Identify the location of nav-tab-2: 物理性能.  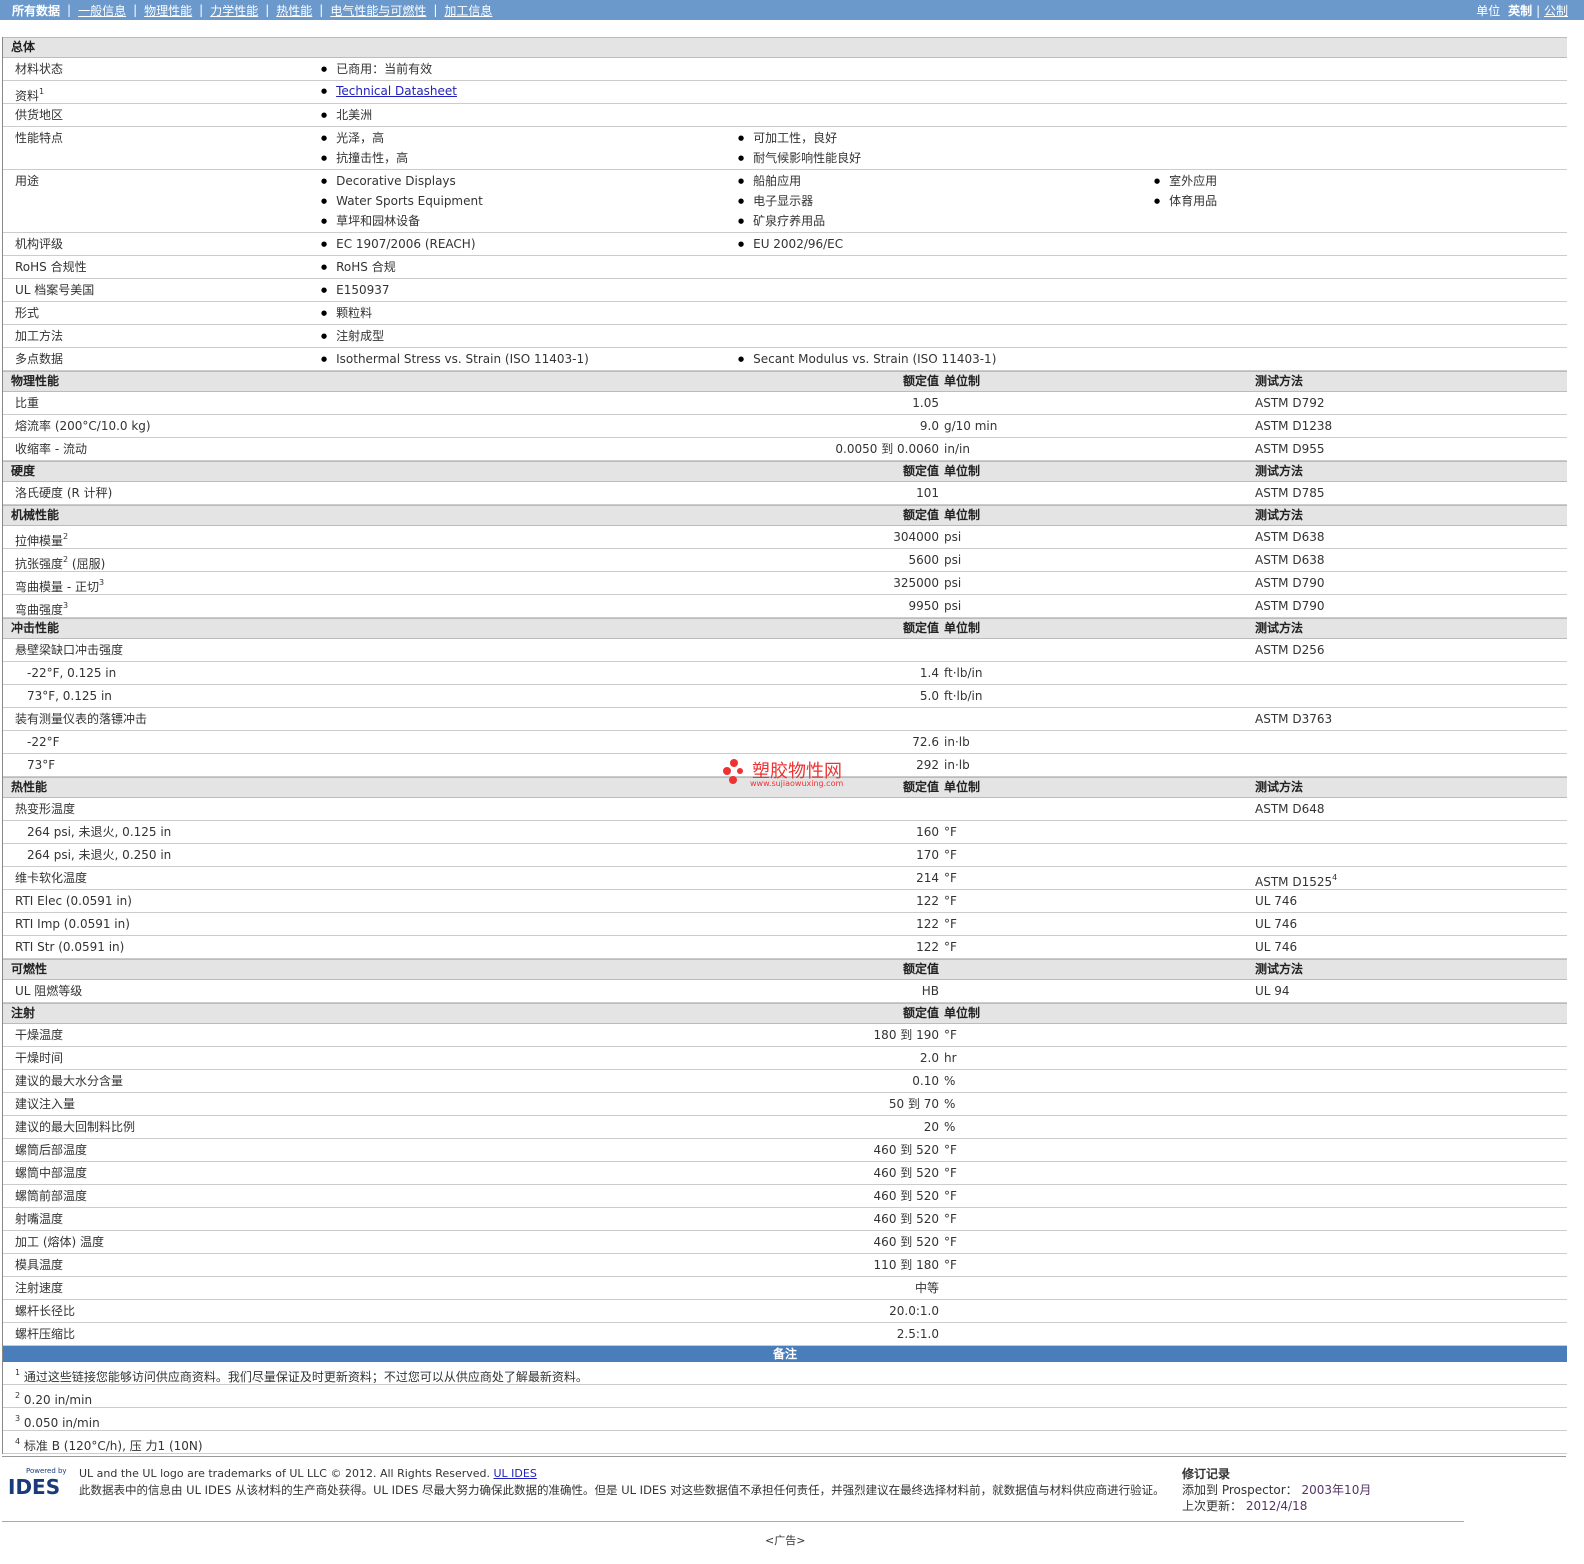
(168, 10).